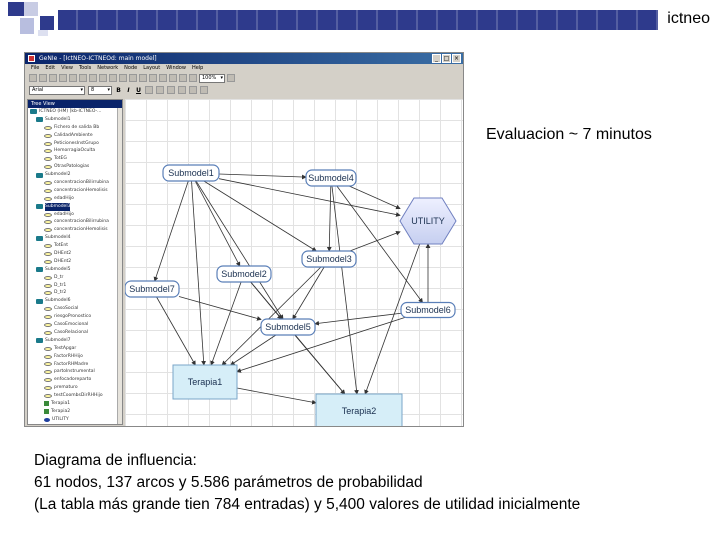  What do you see at coordinates (75, 404) in the screenshot?
I see `tree-item: Terapia1` at bounding box center [75, 404].